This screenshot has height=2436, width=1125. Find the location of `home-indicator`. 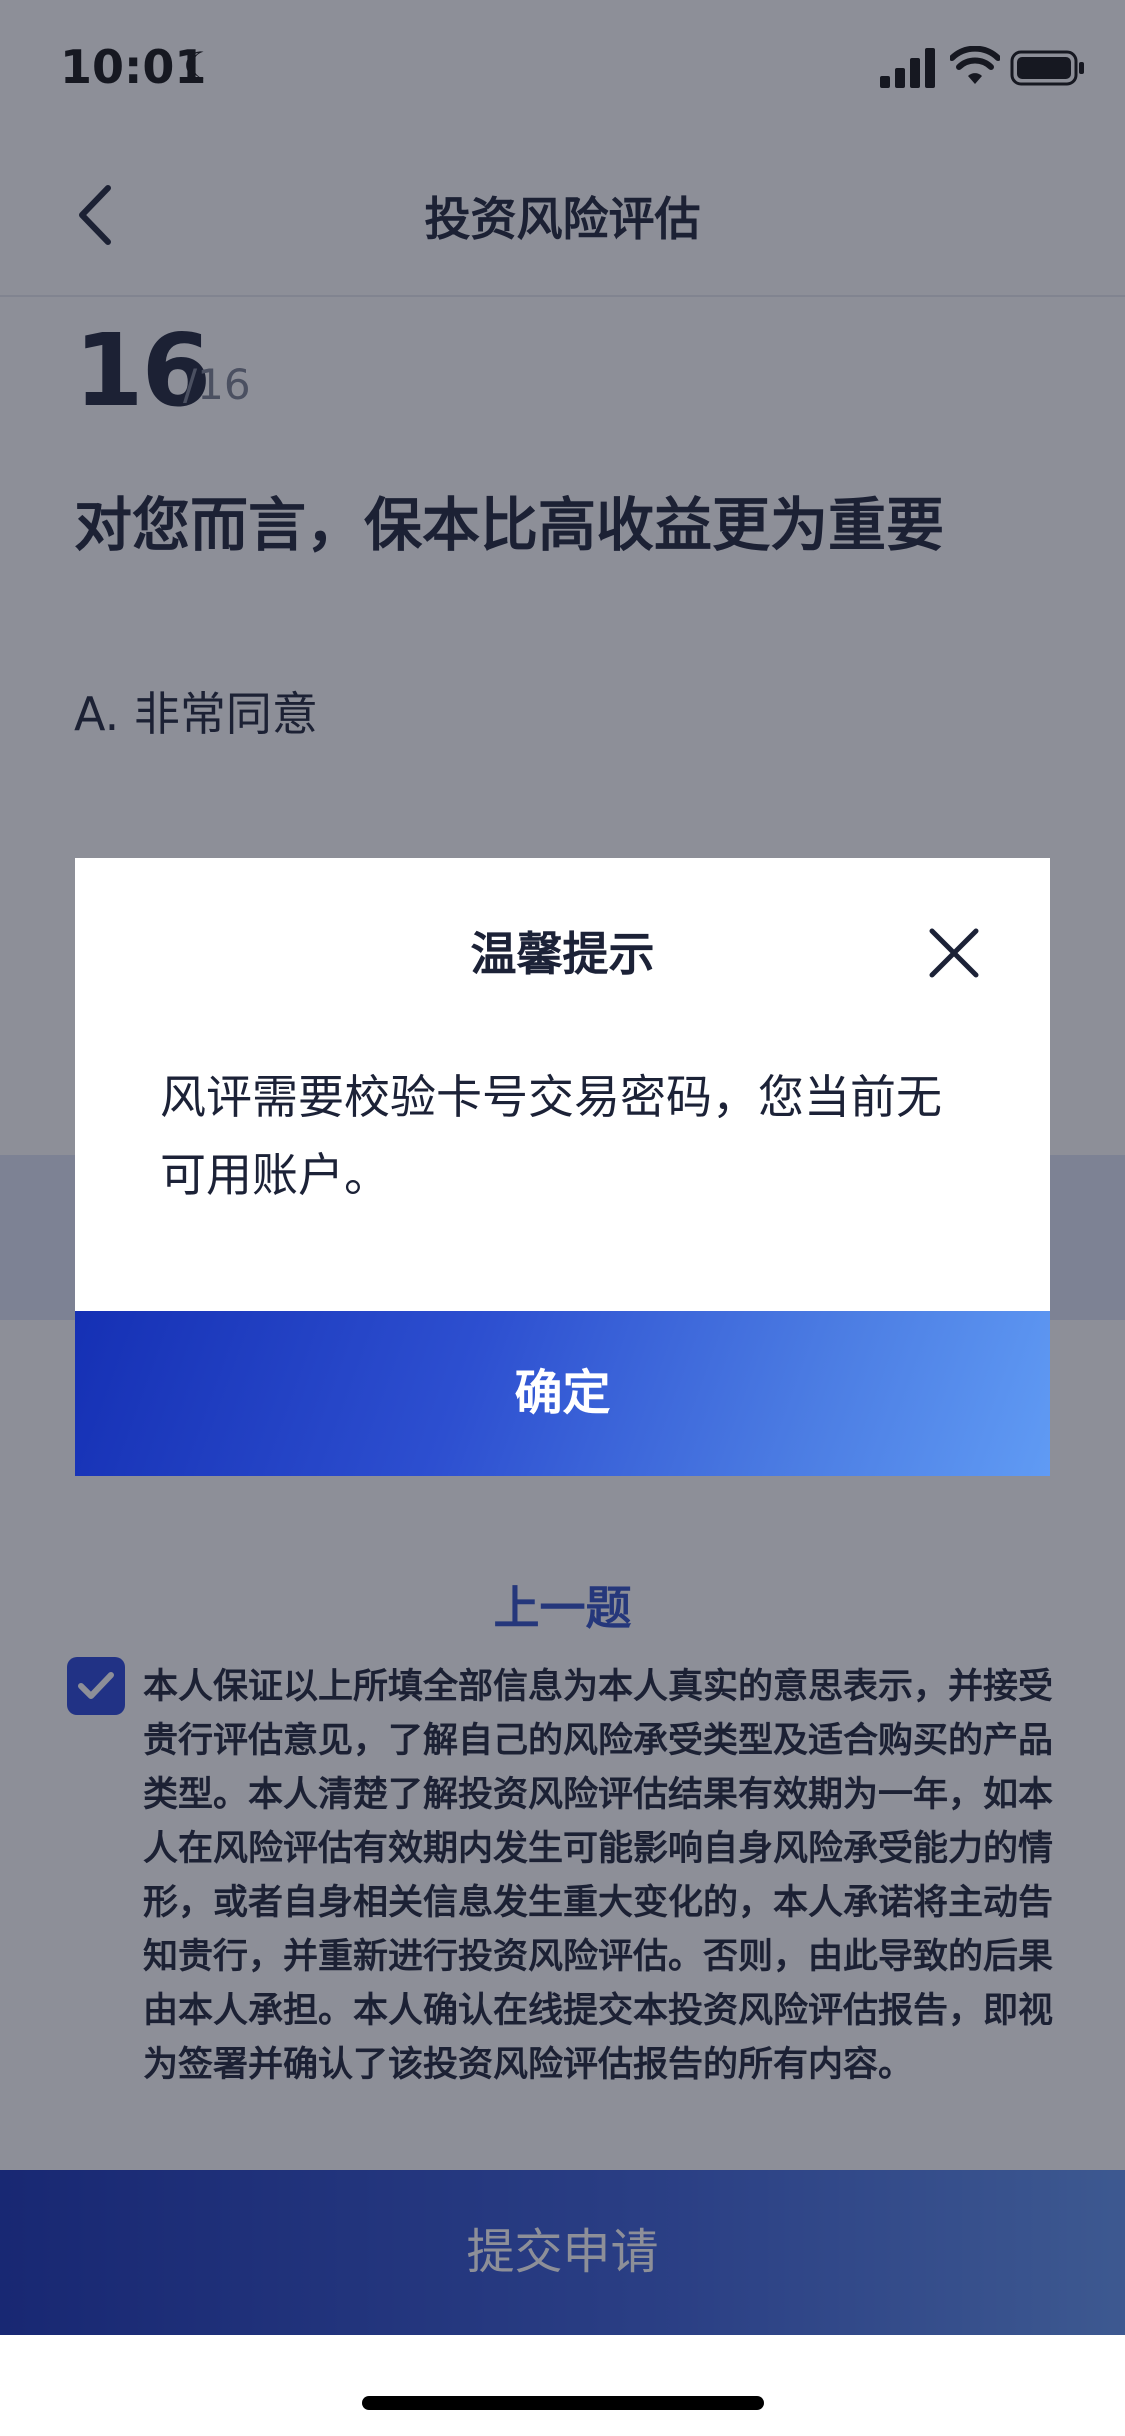

home-indicator is located at coordinates (563, 2403).